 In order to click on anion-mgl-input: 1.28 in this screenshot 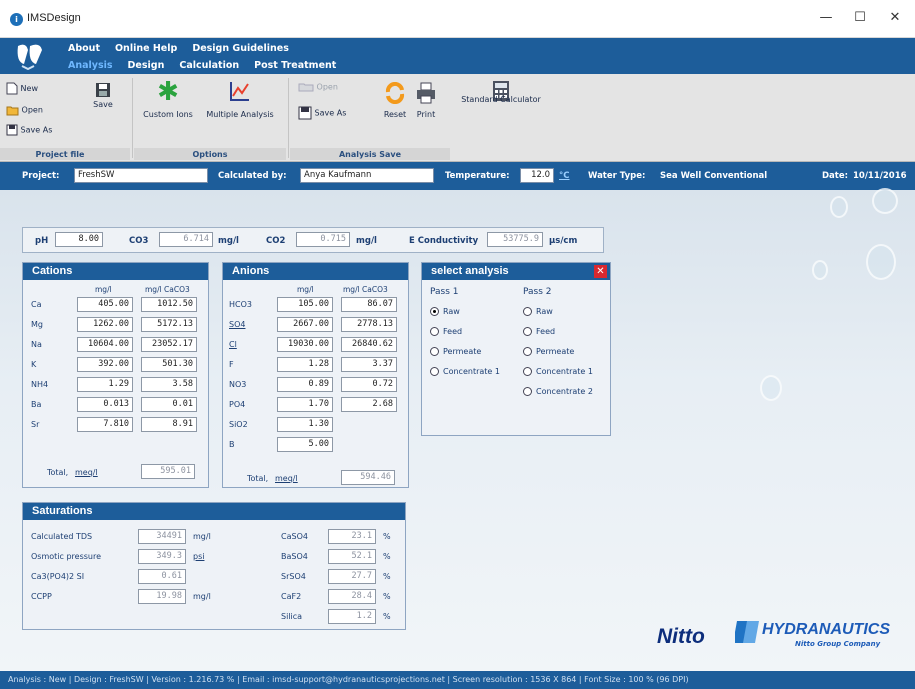, I will do `click(305, 364)`.